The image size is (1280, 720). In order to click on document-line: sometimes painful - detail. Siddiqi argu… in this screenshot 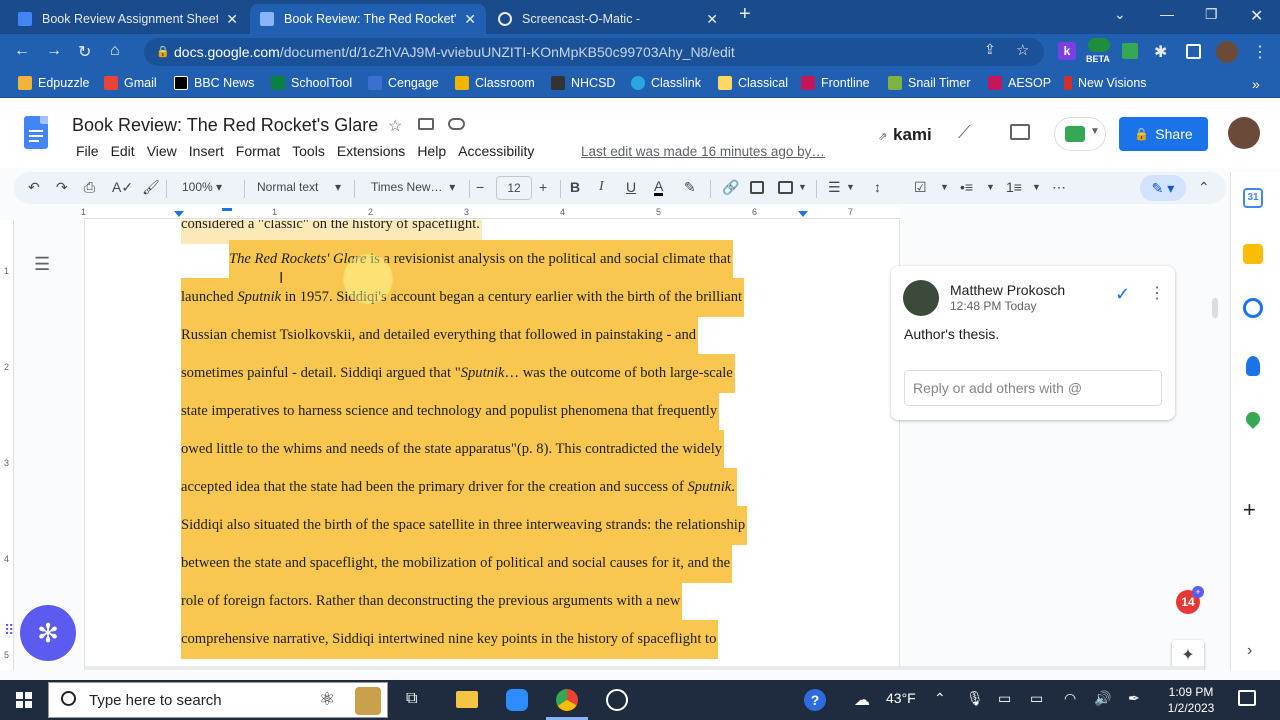, I will do `click(458, 373)`.